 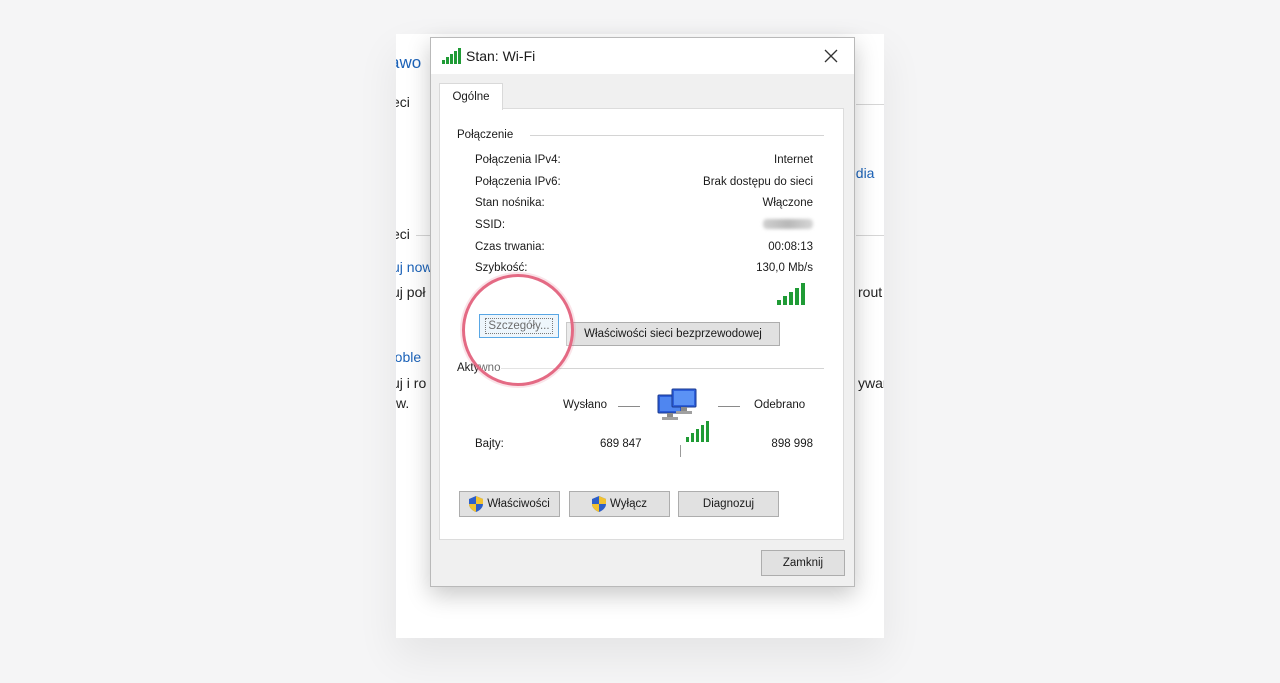 What do you see at coordinates (501, 56) in the screenshot?
I see `dialog-title: Stan: Wi-Fi` at bounding box center [501, 56].